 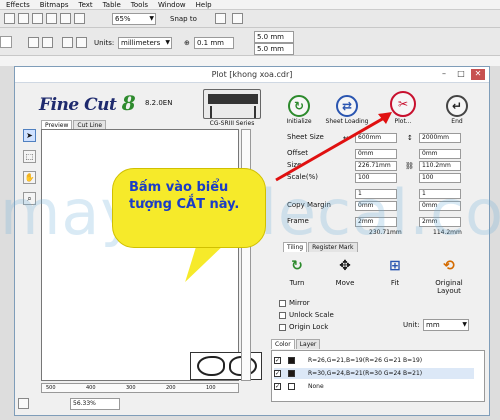 What do you see at coordinates (65, 18) in the screenshot?
I see `cut-icon` at bounding box center [65, 18].